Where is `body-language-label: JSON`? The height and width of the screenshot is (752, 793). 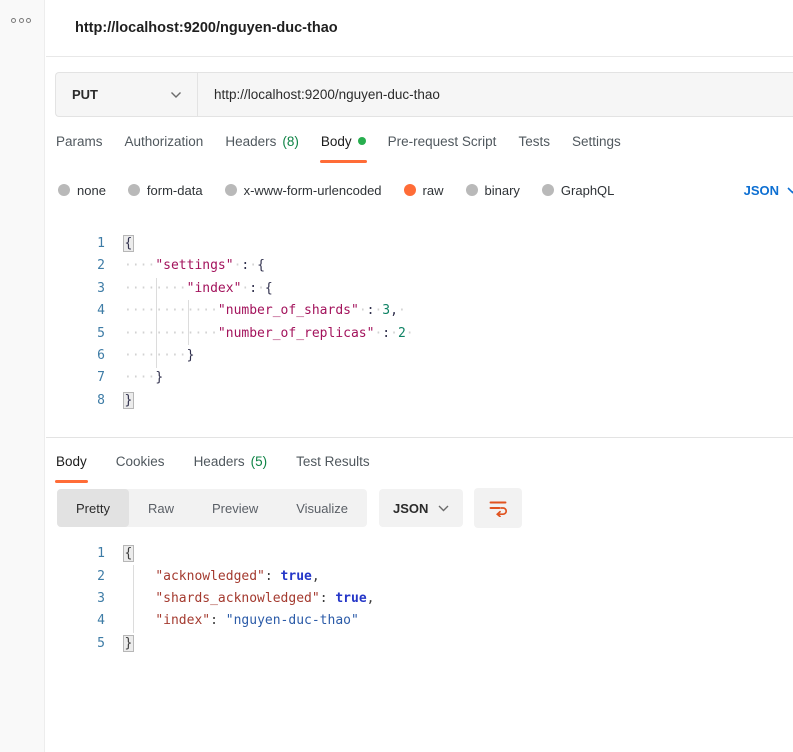
body-language-label: JSON is located at coordinates (761, 190).